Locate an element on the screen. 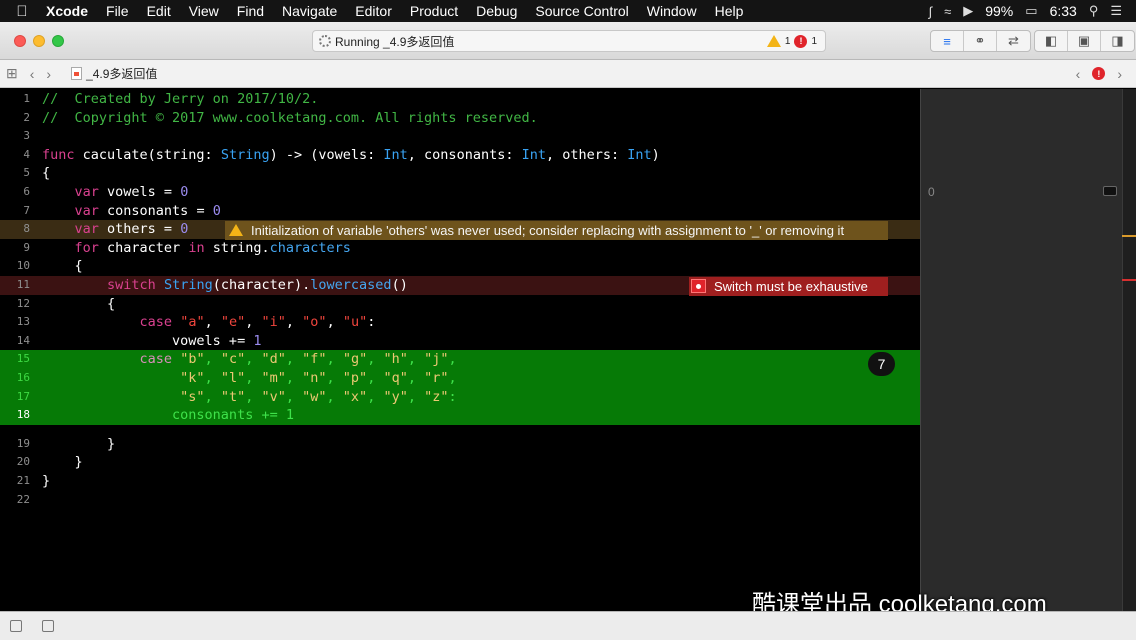  issue-error-icon: ! is located at coordinates (1099, 73).